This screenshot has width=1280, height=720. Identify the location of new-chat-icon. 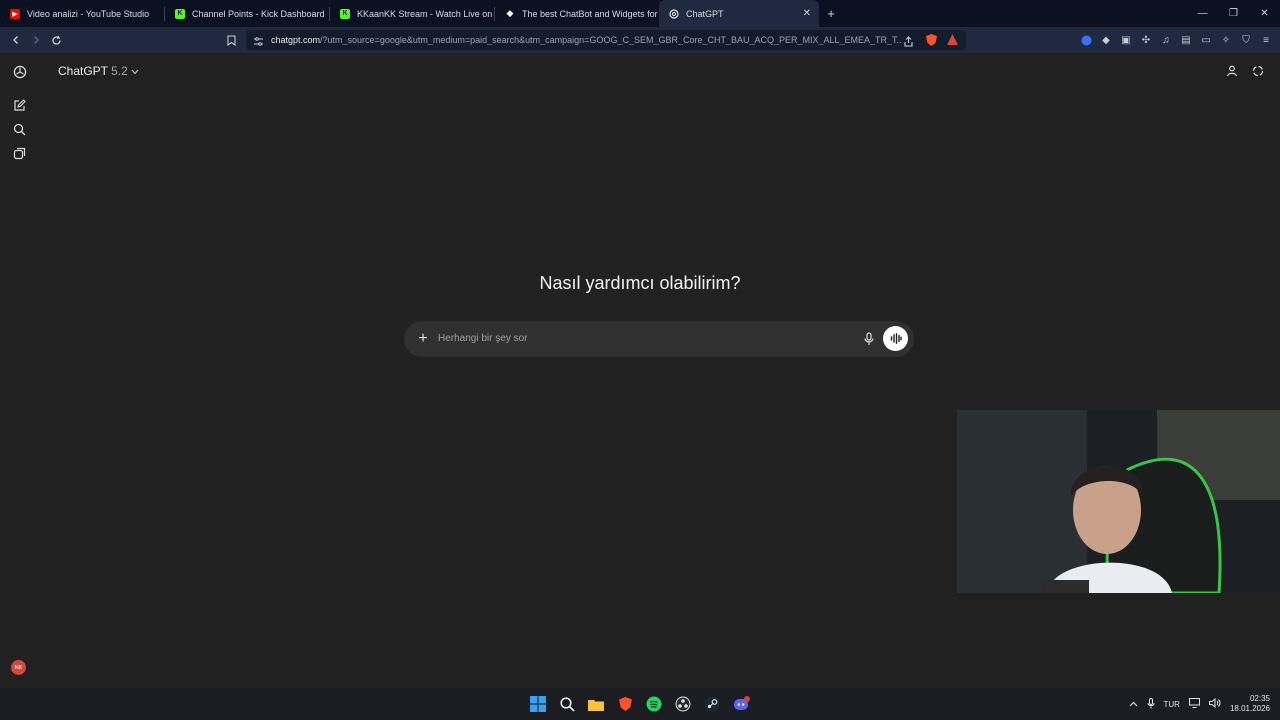
(19, 105).